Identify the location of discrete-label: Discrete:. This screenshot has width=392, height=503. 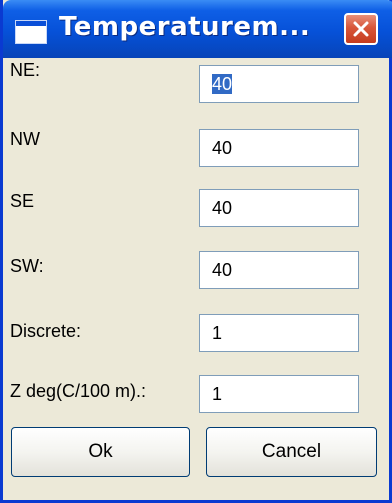
(46, 331).